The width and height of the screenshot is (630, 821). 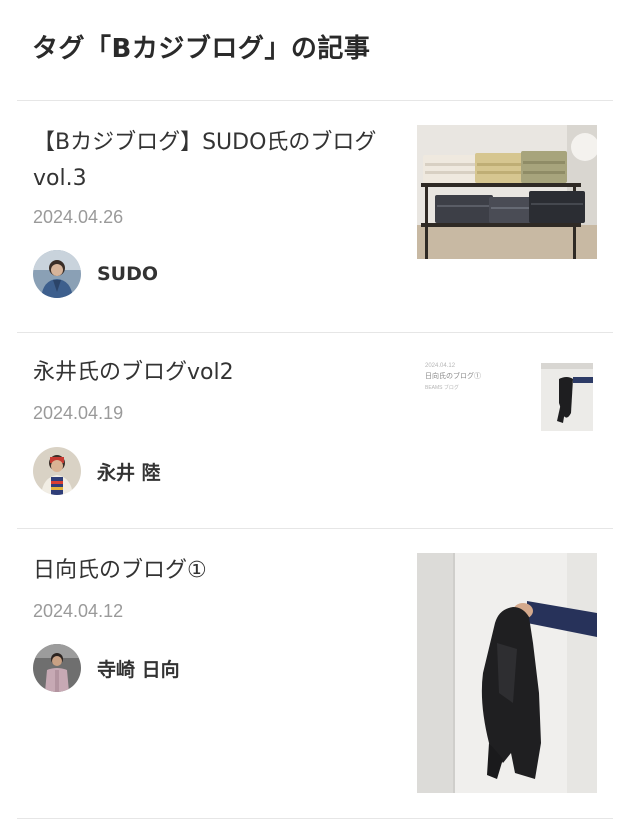 I want to click on article-date: 2024.04.26, so click(x=78, y=217).